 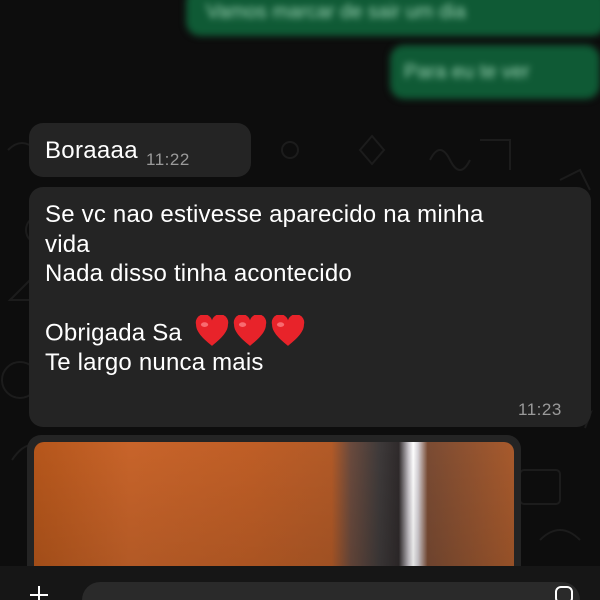 I want to click on sticker-icon, so click(x=564, y=592).